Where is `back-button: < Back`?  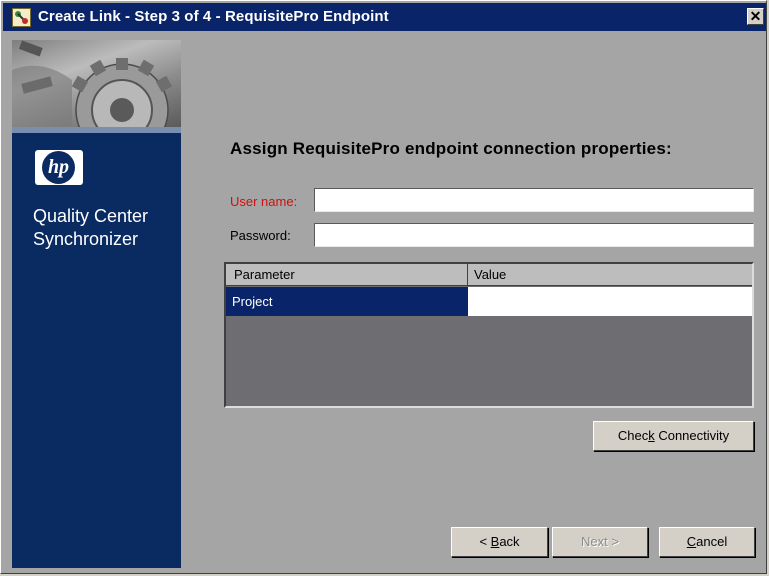 back-button: < Back is located at coordinates (499, 542).